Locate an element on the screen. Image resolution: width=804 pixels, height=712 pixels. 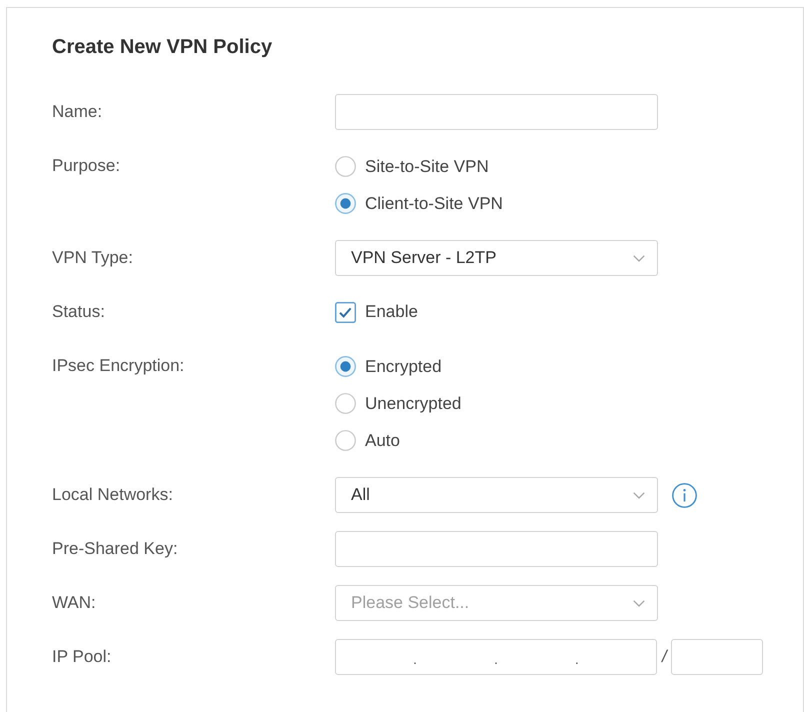
dropdown: All is located at coordinates (496, 495).